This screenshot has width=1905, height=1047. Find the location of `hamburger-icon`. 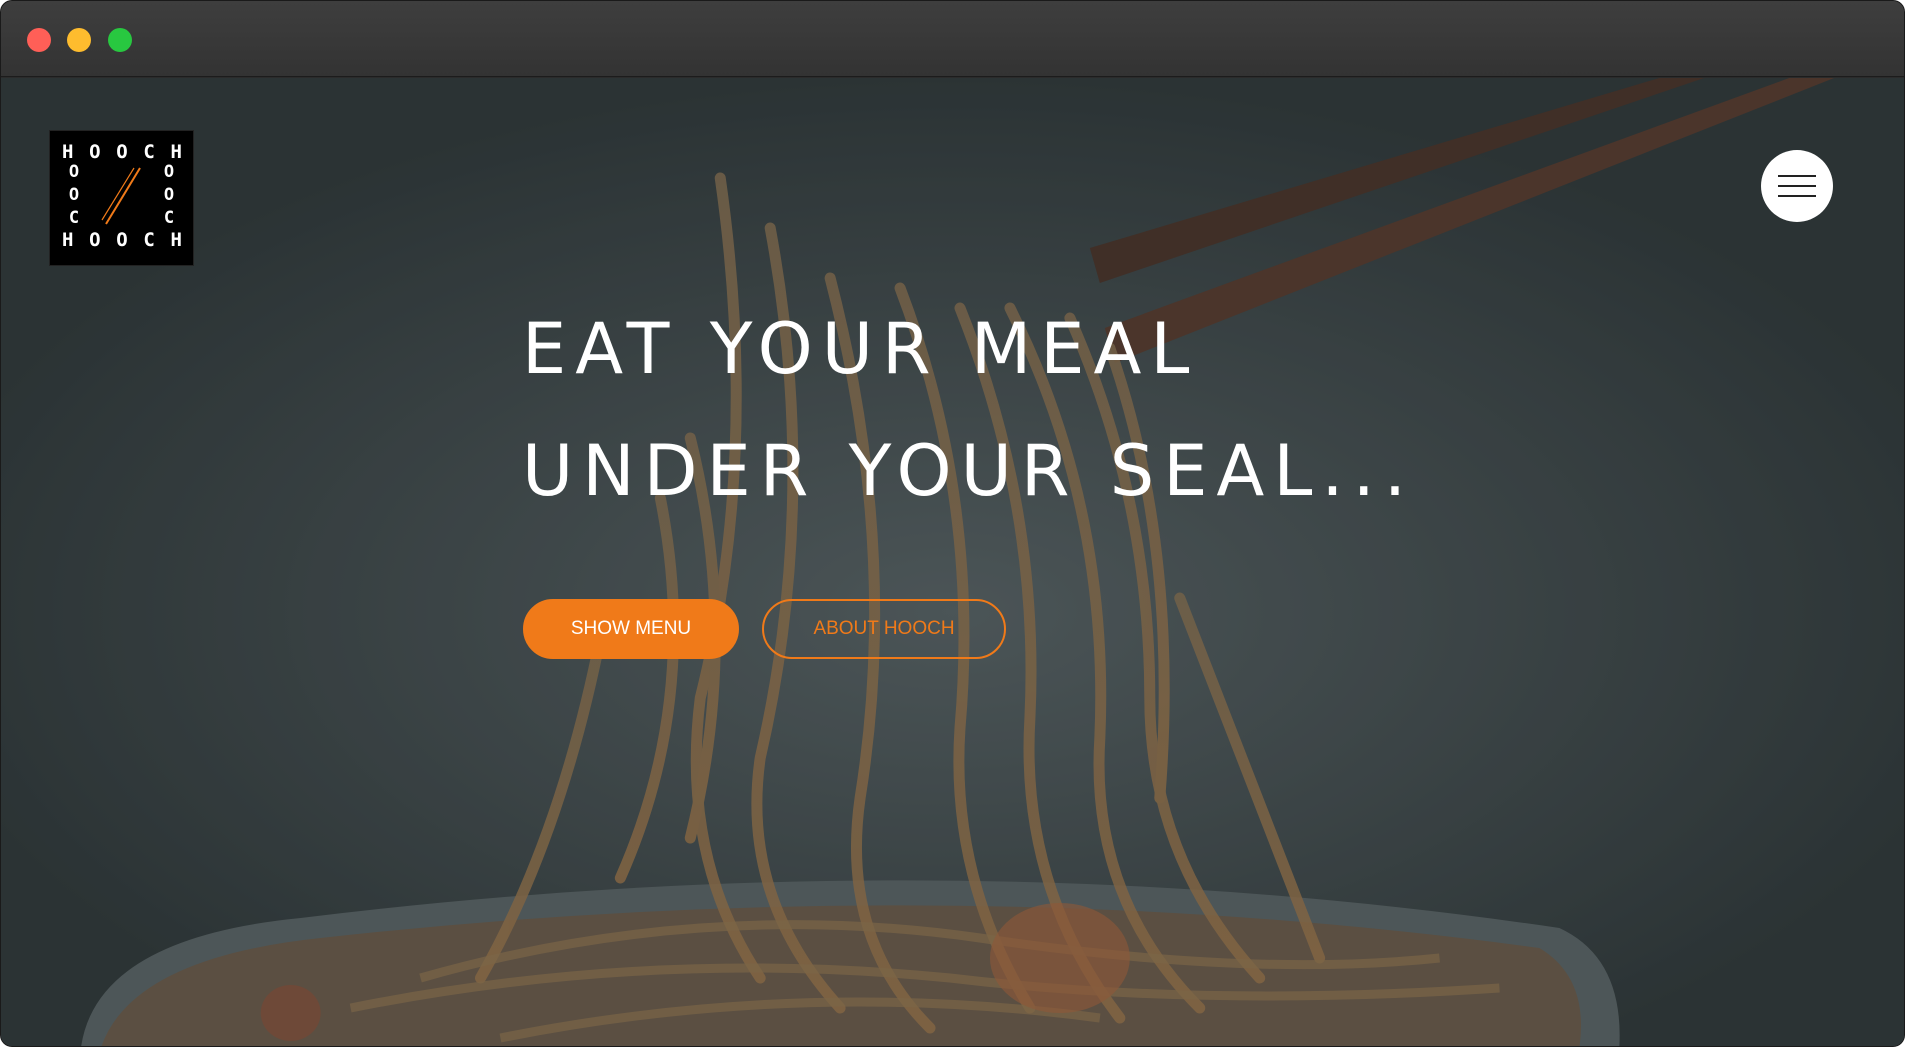

hamburger-icon is located at coordinates (1797, 186).